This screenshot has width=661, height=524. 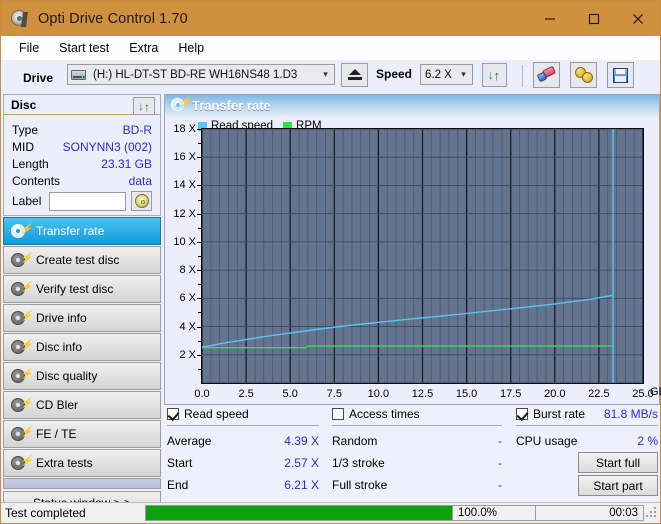 What do you see at coordinates (82, 434) in the screenshot?
I see `sidebar-item-fe-te: ⚡ FE / TE` at bounding box center [82, 434].